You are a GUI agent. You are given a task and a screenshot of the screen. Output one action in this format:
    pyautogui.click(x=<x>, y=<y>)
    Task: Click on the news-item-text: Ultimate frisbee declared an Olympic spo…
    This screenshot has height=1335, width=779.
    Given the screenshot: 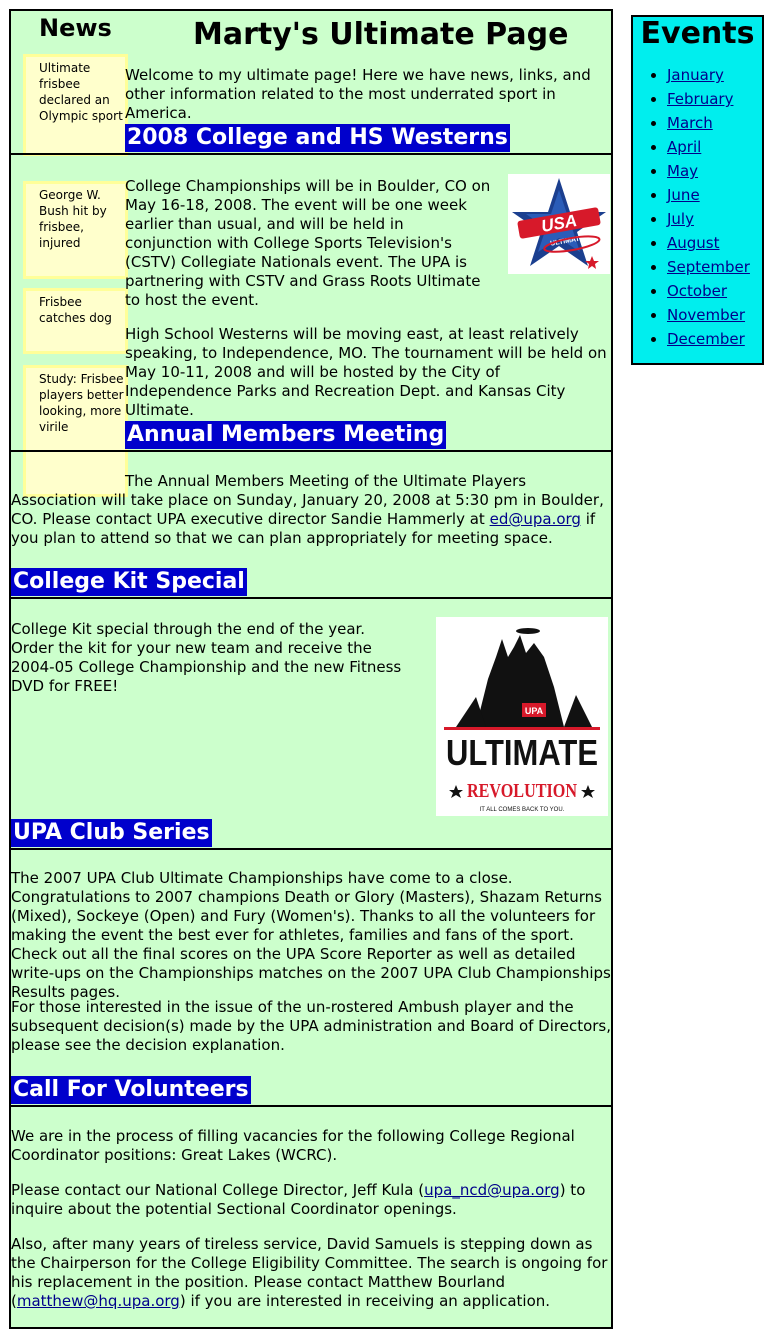 What is the action you would take?
    pyautogui.click(x=81, y=92)
    